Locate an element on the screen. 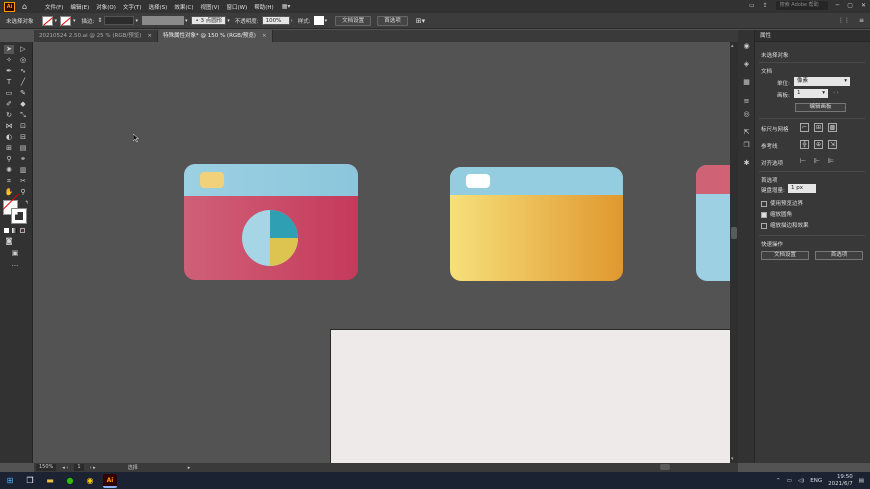  type-tool-icon: T is located at coordinates (9, 82).